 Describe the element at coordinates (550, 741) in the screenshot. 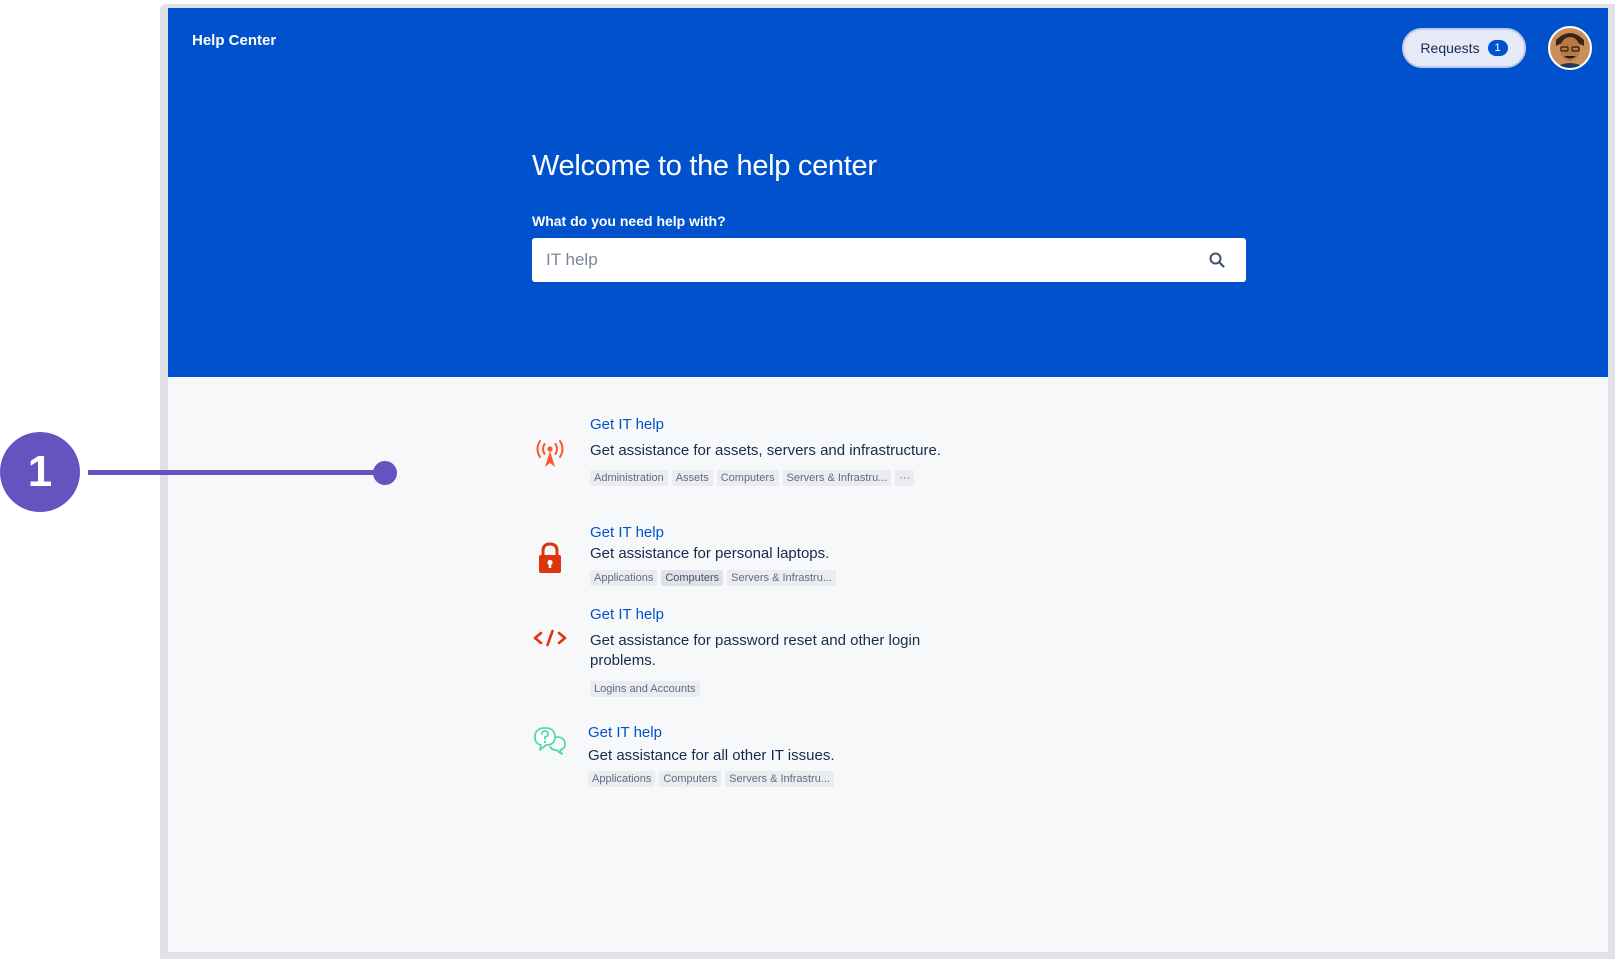

I see `question-chat-icon` at that location.